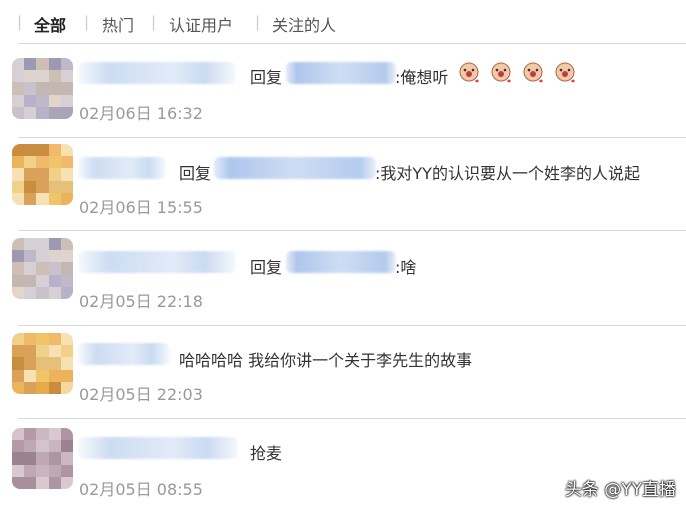 The height and width of the screenshot is (512, 686). I want to click on comment-text: :我对YY的认识要从一个姓李的人说起, so click(507, 173).